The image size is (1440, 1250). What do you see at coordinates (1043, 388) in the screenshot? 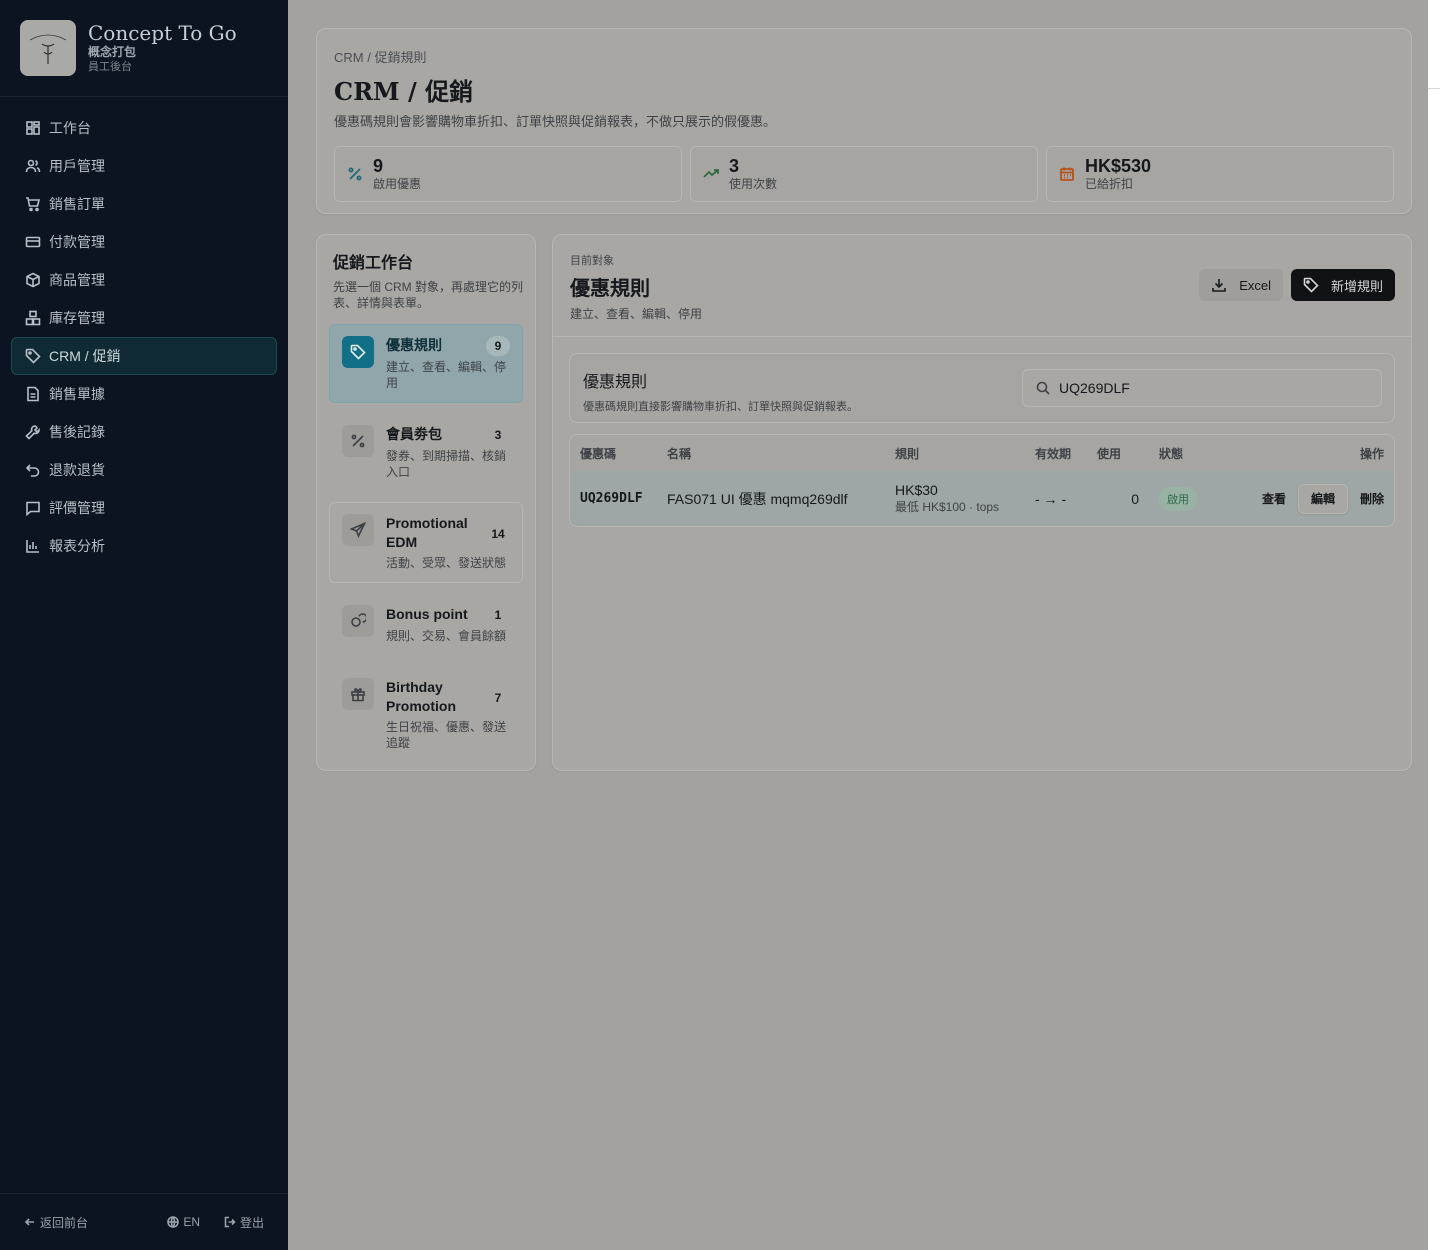
I see `search-icon` at bounding box center [1043, 388].